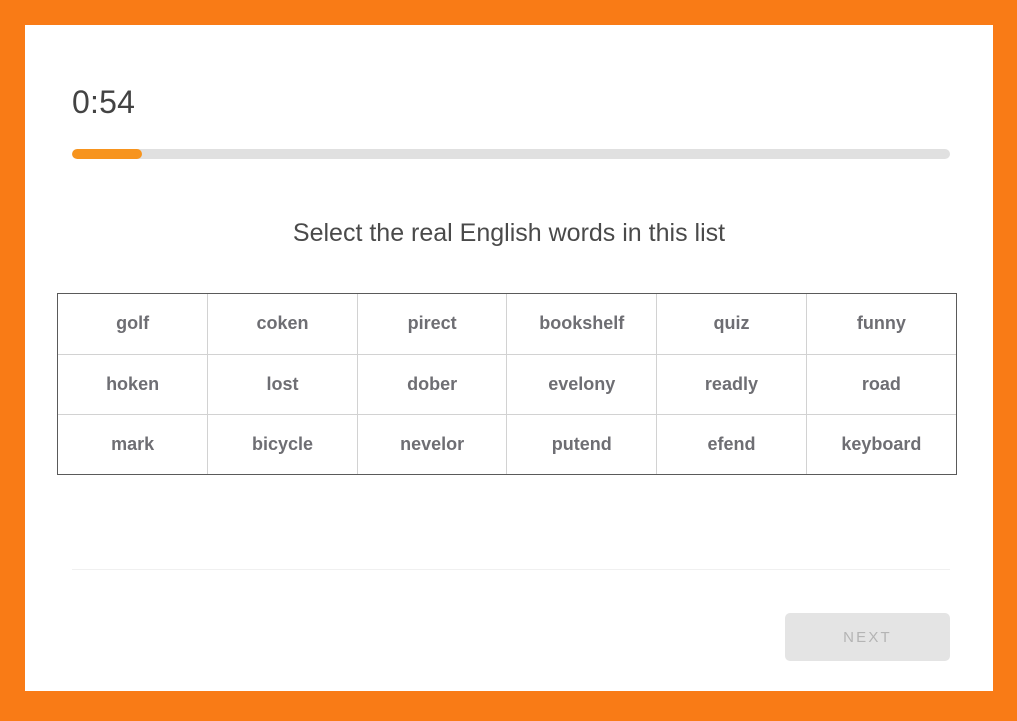 The image size is (1017, 721). I want to click on progress-bar-fill, so click(107, 154).